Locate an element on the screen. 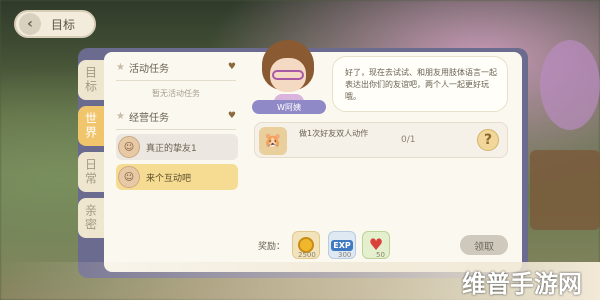 The image size is (600, 300). npc-name-tag: W阿姨 is located at coordinates (289, 107).